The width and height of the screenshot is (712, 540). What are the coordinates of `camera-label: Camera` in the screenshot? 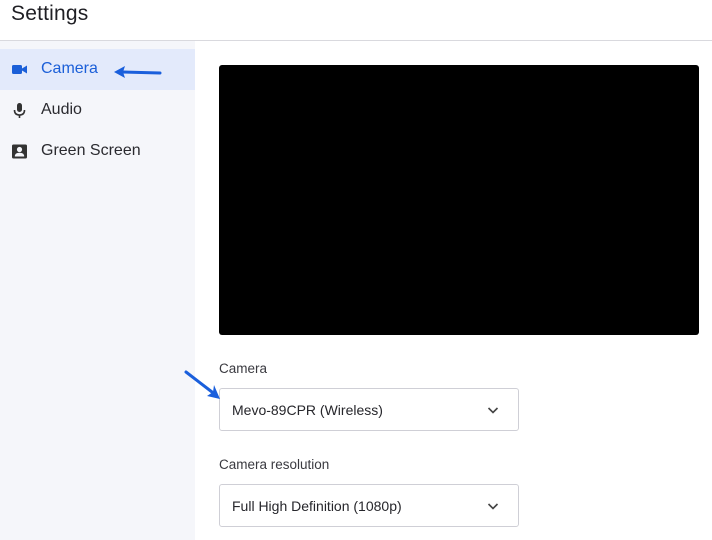 It's located at (243, 368).